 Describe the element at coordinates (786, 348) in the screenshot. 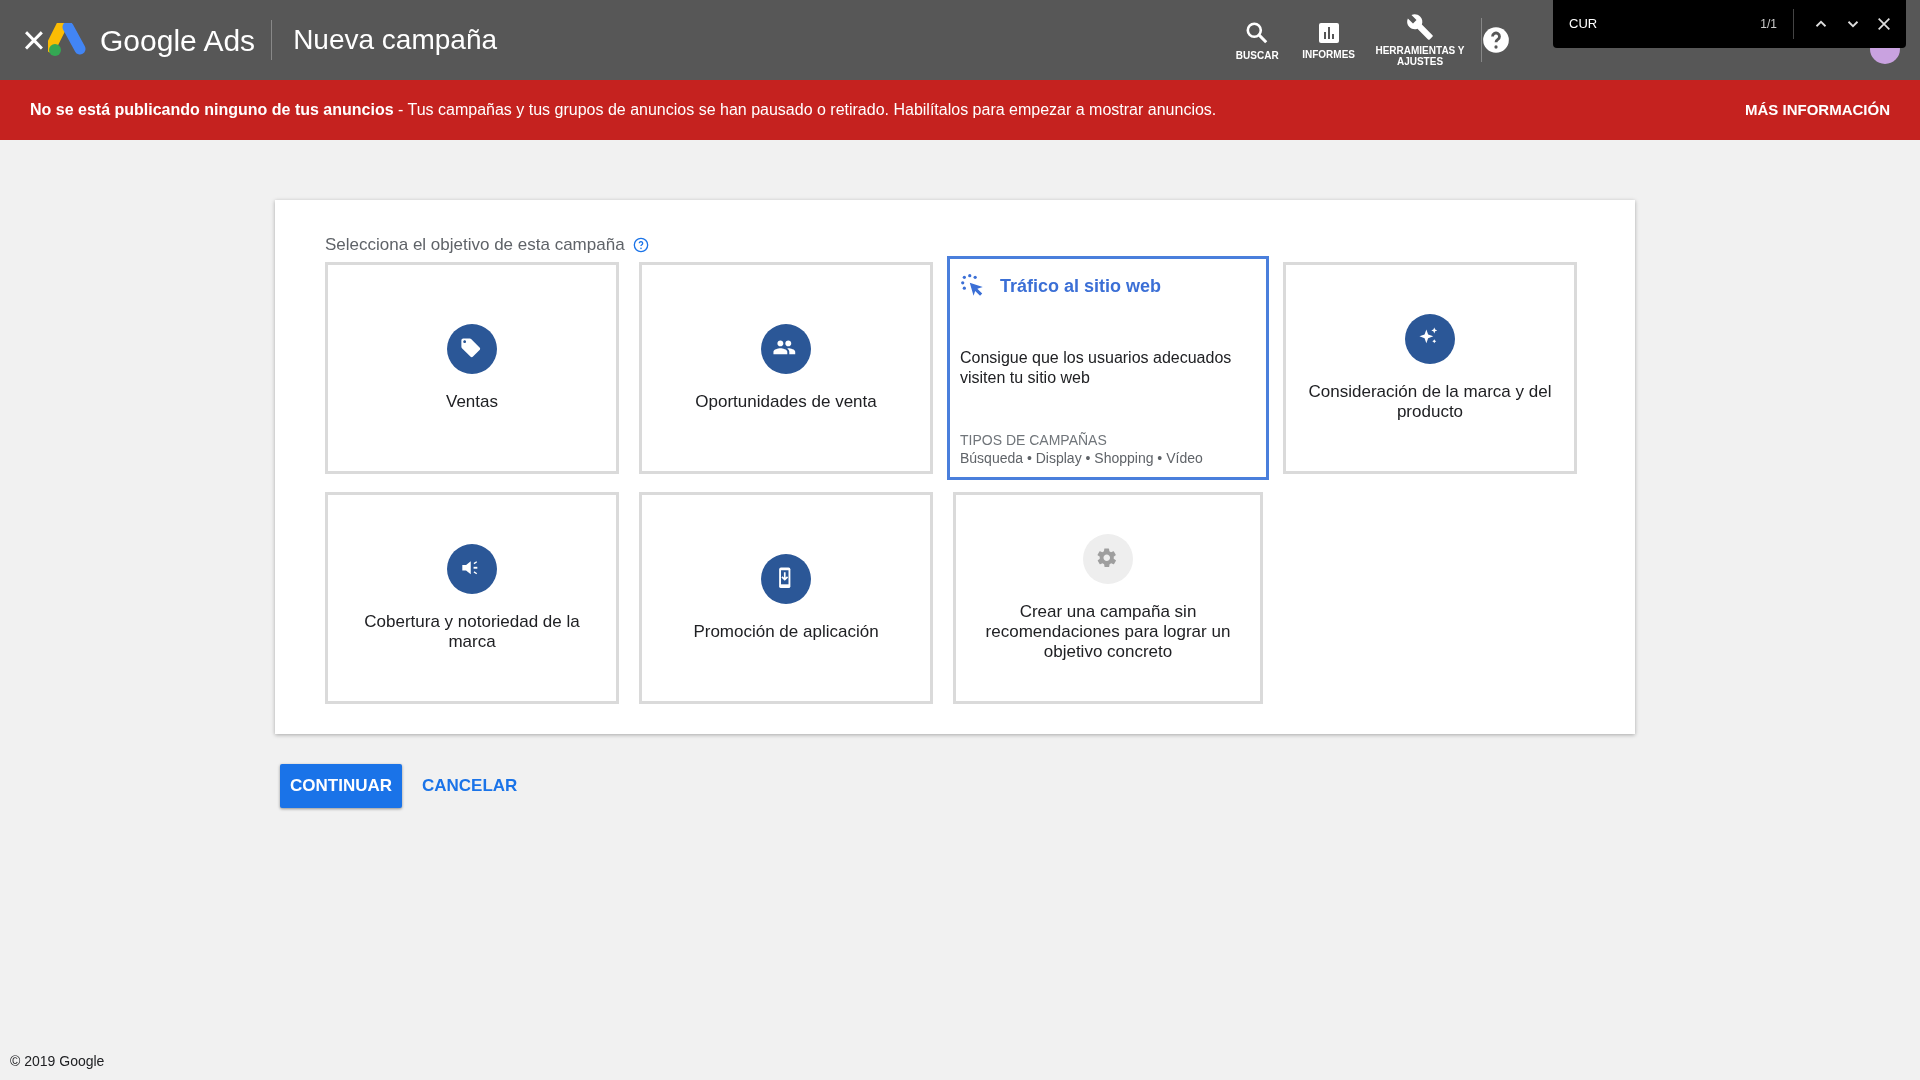

I see `people-icon` at that location.